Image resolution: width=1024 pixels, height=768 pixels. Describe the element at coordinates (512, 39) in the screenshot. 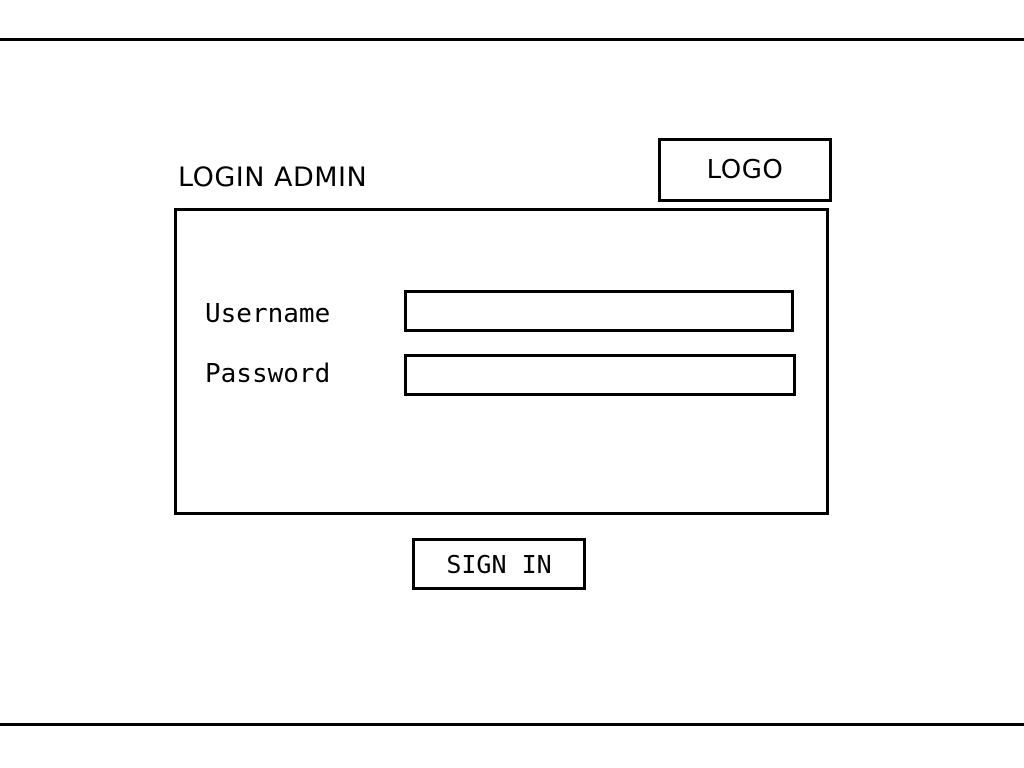

I see `top-divider` at that location.